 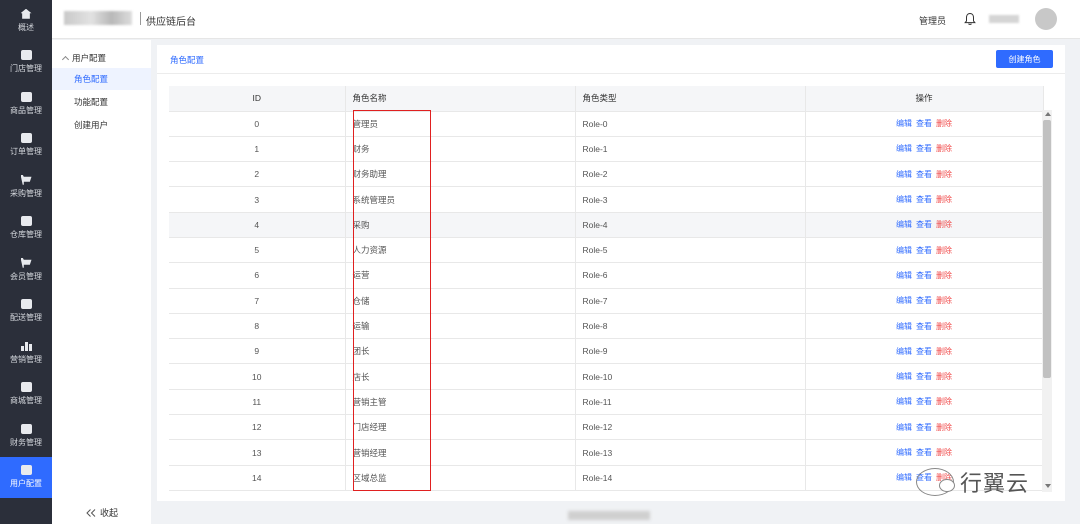 What do you see at coordinates (26, 387) in the screenshot?
I see `shop-icon` at bounding box center [26, 387].